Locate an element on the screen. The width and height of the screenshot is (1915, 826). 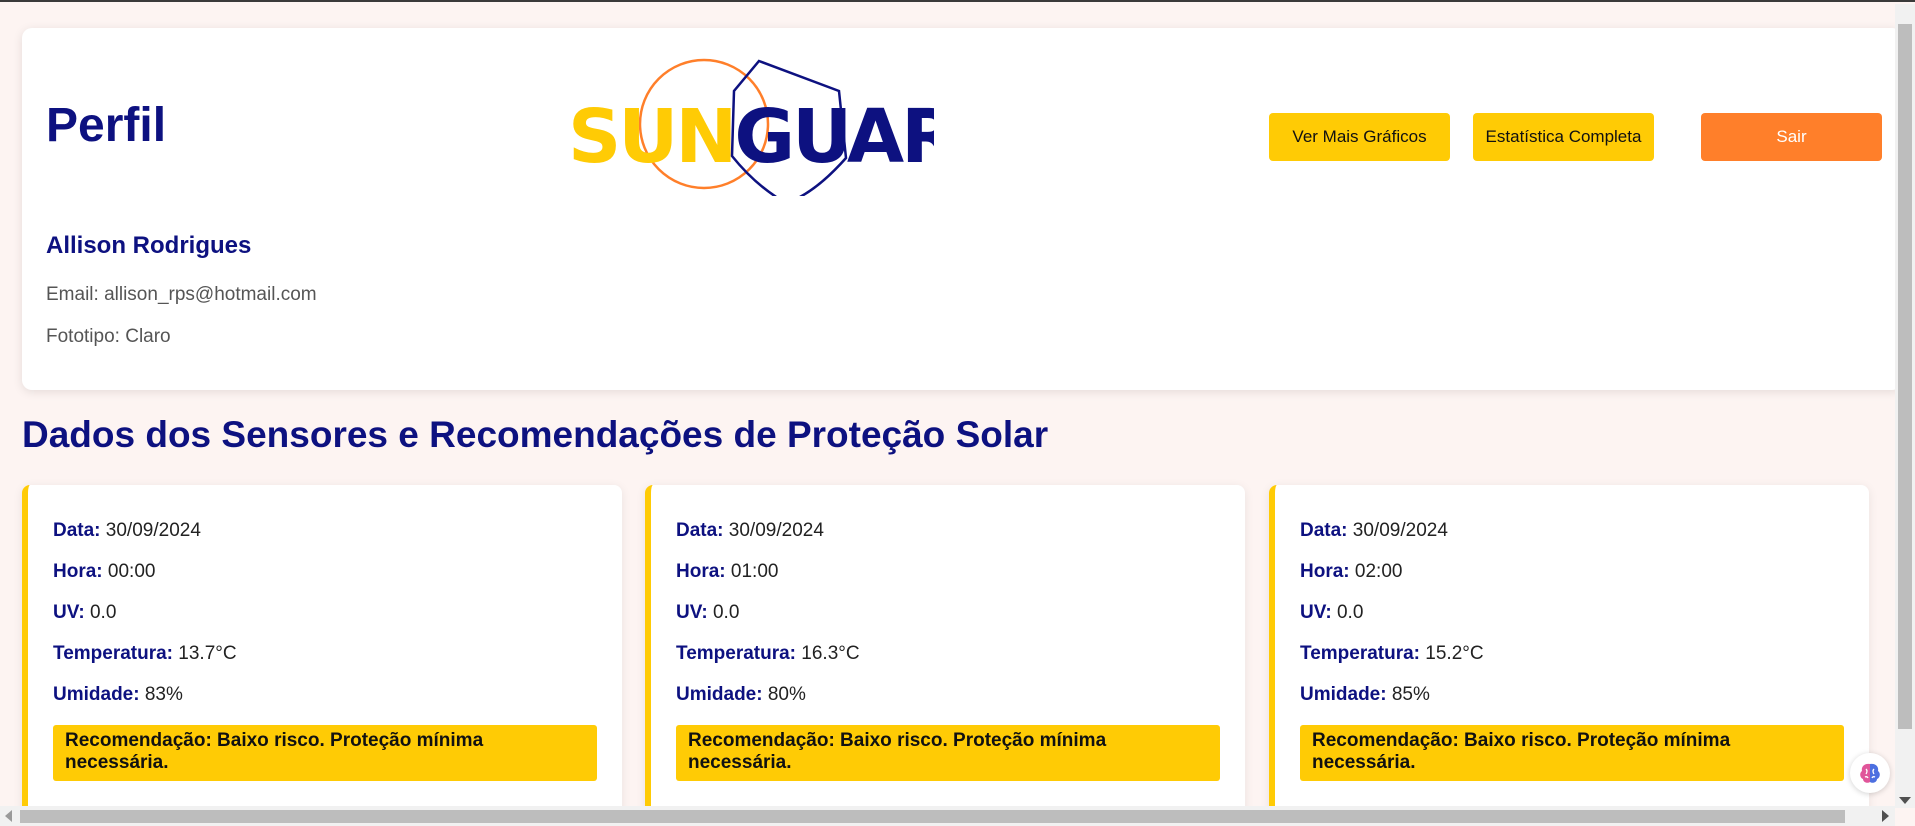
user-email: Email: allison_rps@hotmail.com is located at coordinates (181, 295).